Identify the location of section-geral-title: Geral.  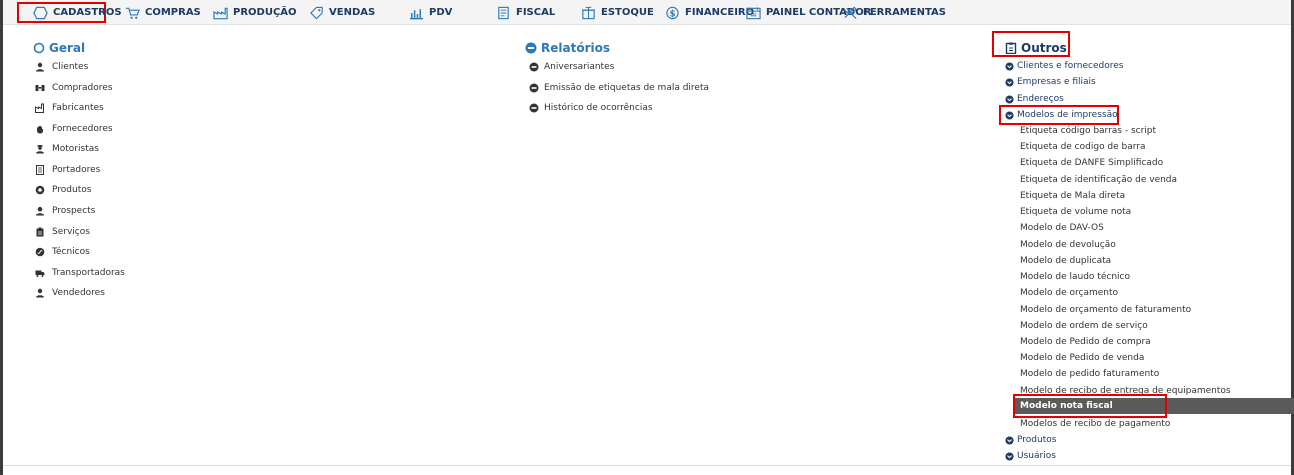
(59, 48).